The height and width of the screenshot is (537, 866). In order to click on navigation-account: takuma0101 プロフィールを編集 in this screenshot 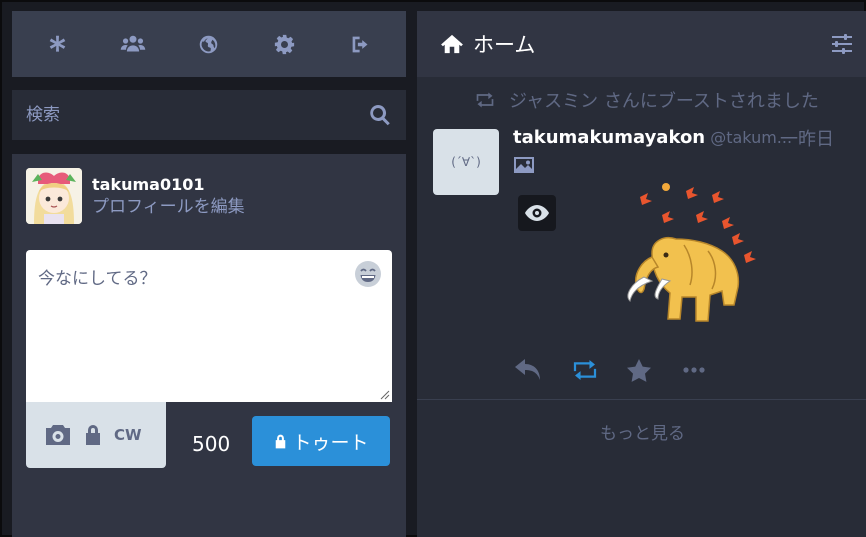, I will do `click(135, 196)`.